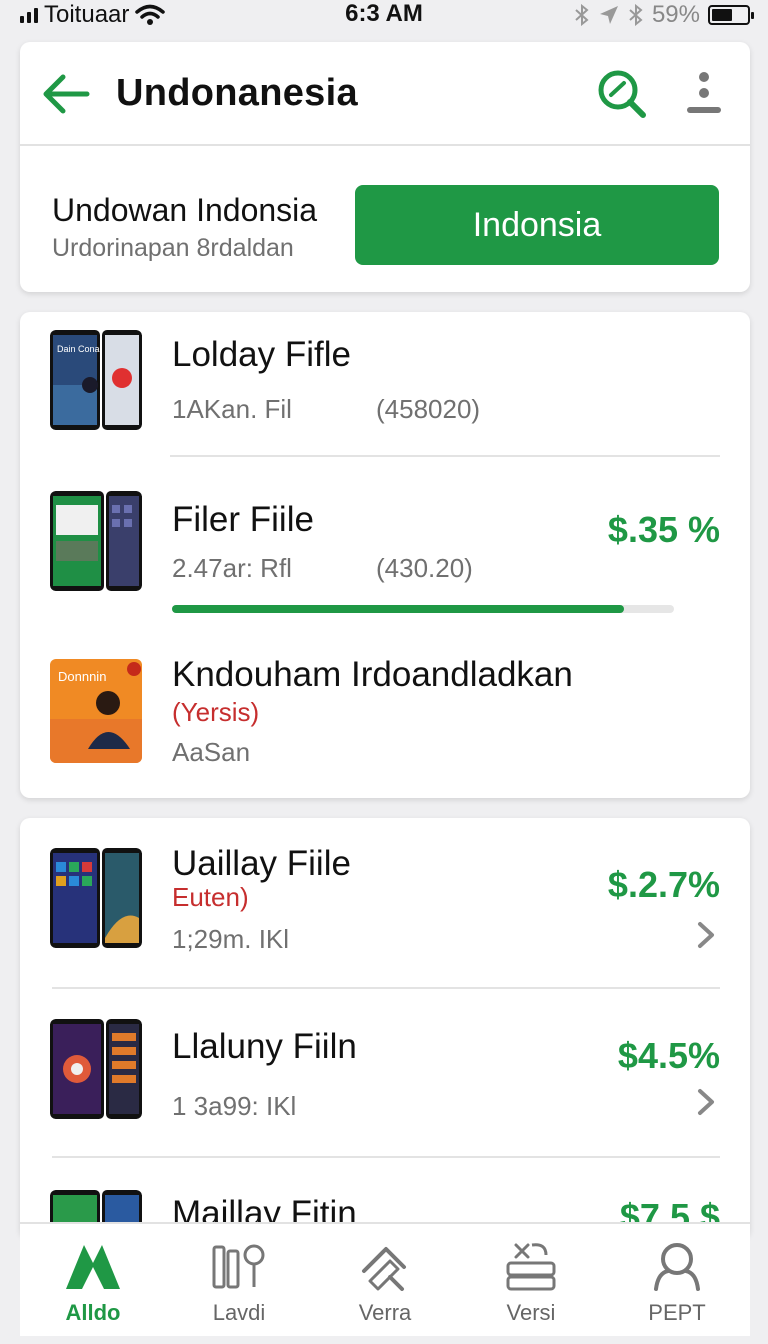 The width and height of the screenshot is (768, 1344). I want to click on edit-icon, so click(385, 1266).